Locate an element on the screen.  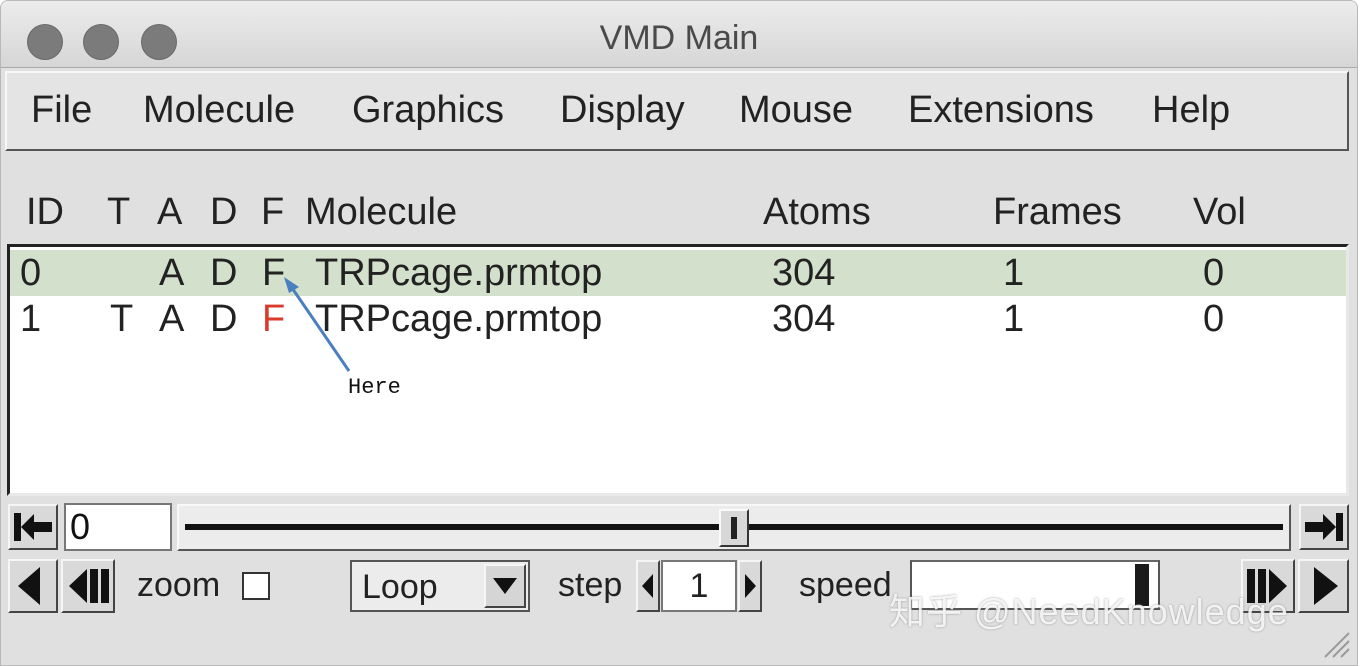
step-increment-icon is located at coordinates (750, 586).